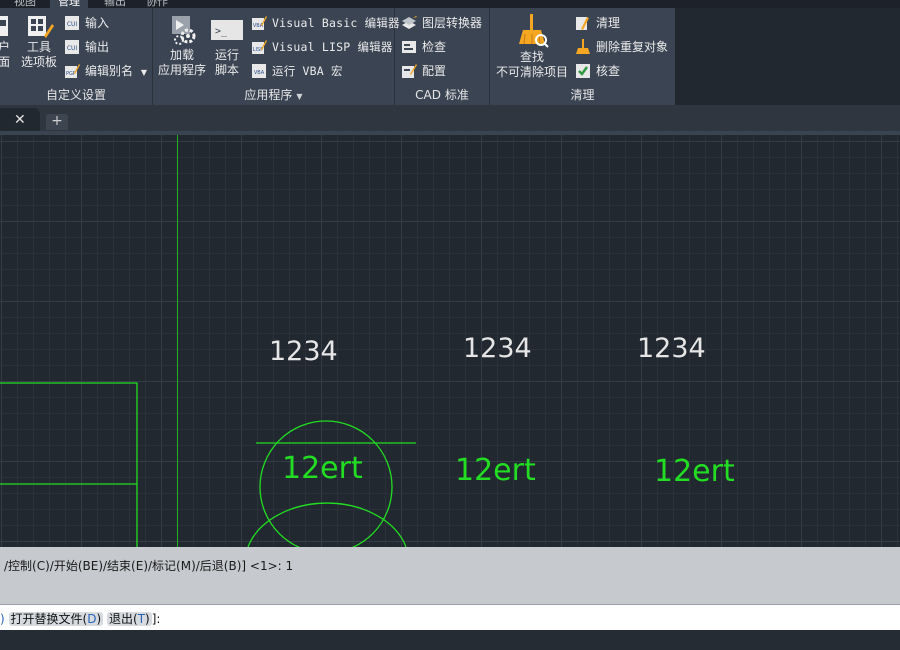  What do you see at coordinates (441, 23) in the screenshot?
I see `layer-translator-button: 图层转换器` at bounding box center [441, 23].